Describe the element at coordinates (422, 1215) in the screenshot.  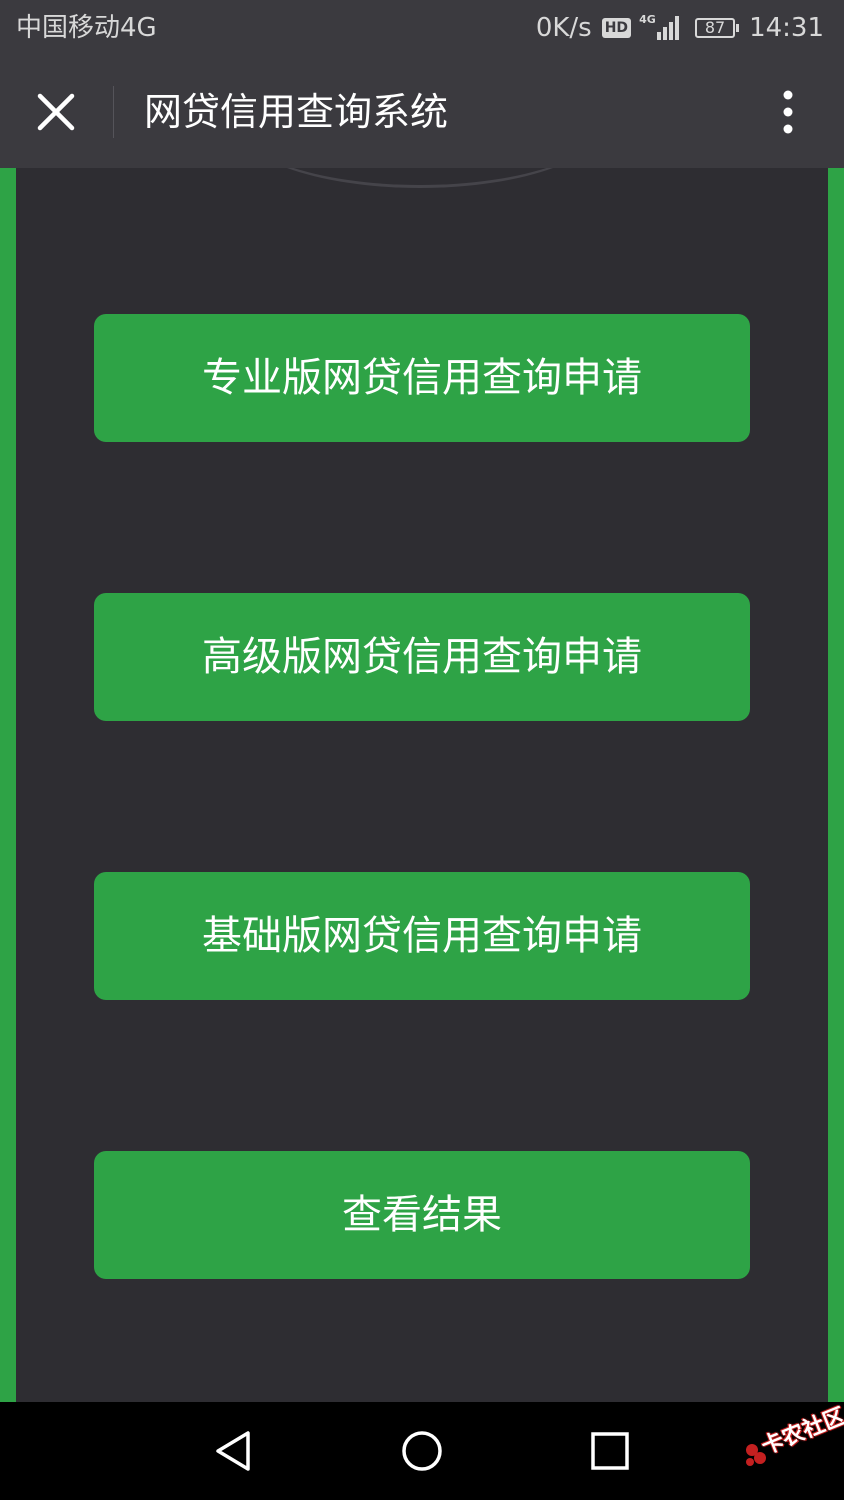
I see `view-results-button: 查看结果` at that location.